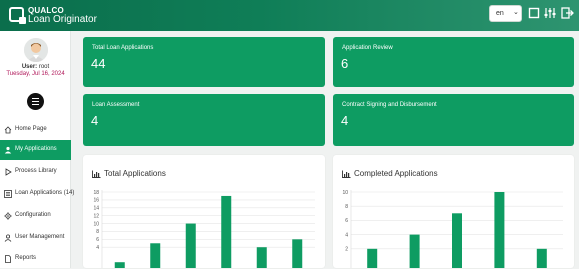  Describe the element at coordinates (8, 194) in the screenshot. I see `list-icon` at that location.